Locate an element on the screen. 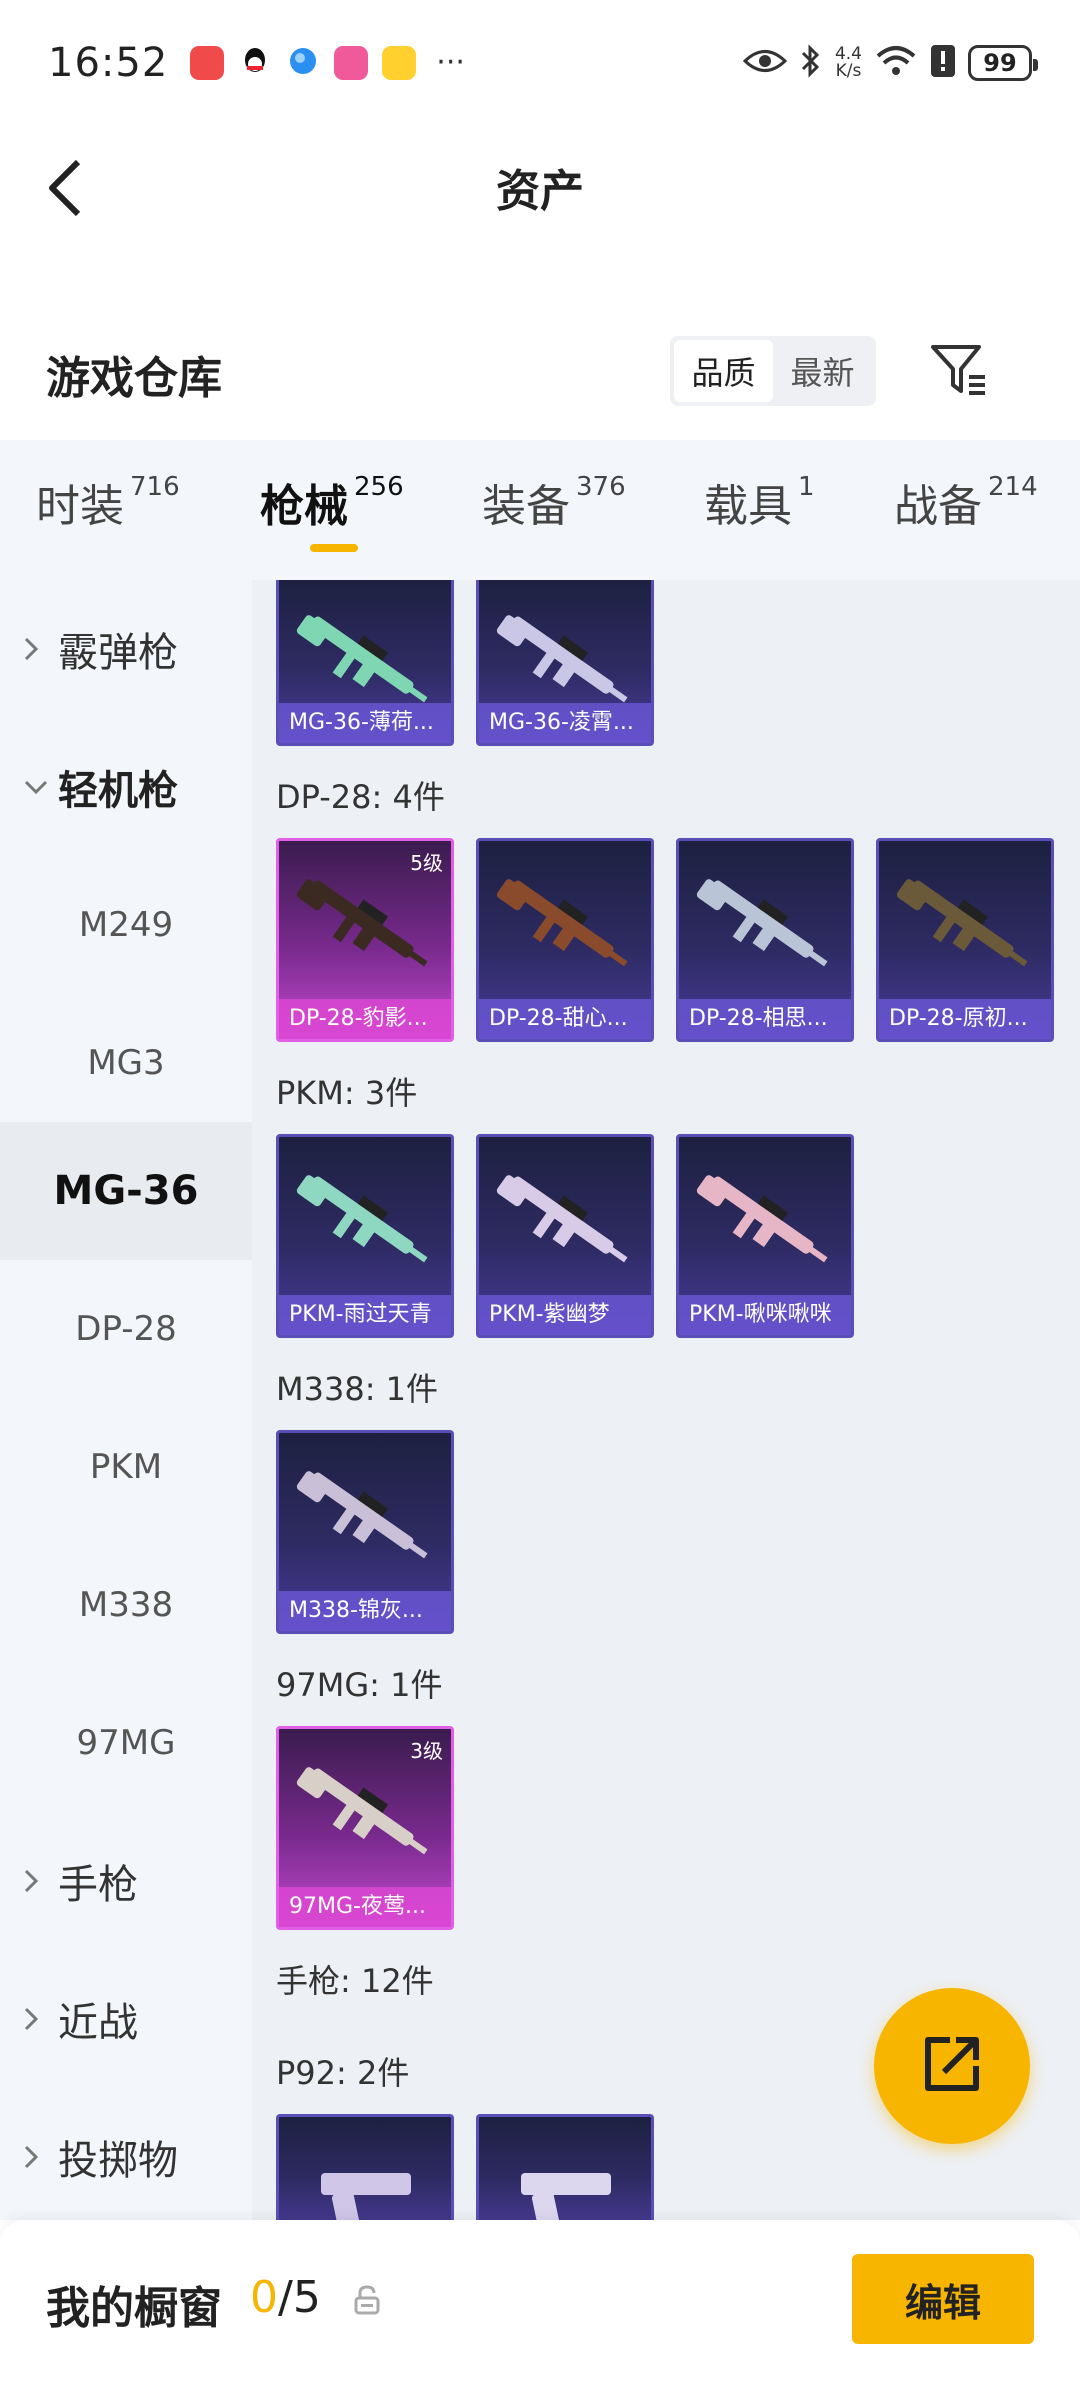 This screenshot has height=2382, width=1080. tab-count: 256 is located at coordinates (379, 487).